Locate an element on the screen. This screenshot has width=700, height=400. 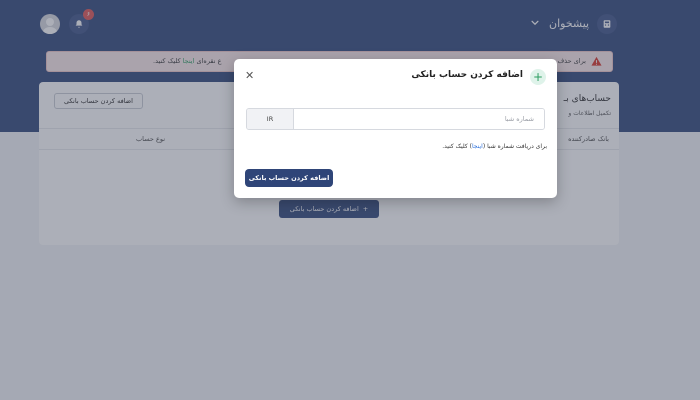
plus-circle-icon: + is located at coordinates (538, 77).